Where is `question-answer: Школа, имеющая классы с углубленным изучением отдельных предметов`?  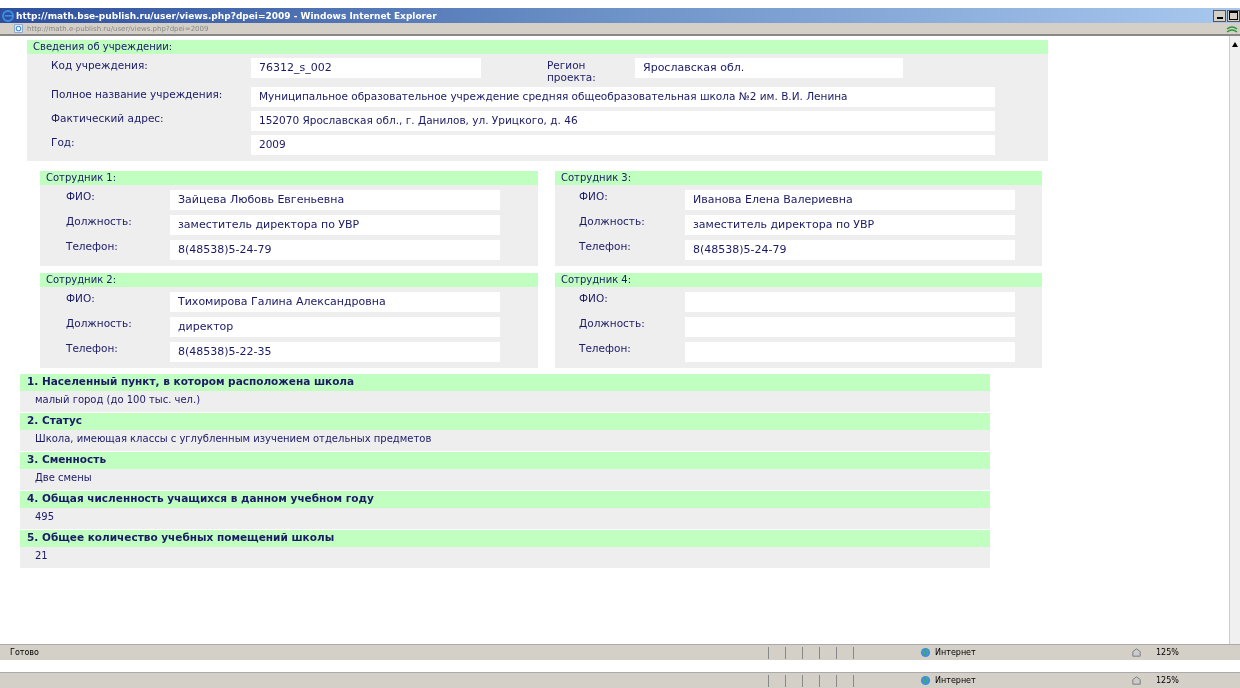
question-answer: Школа, имеющая классы с углубленным изучением отдельных предметов is located at coordinates (505, 440).